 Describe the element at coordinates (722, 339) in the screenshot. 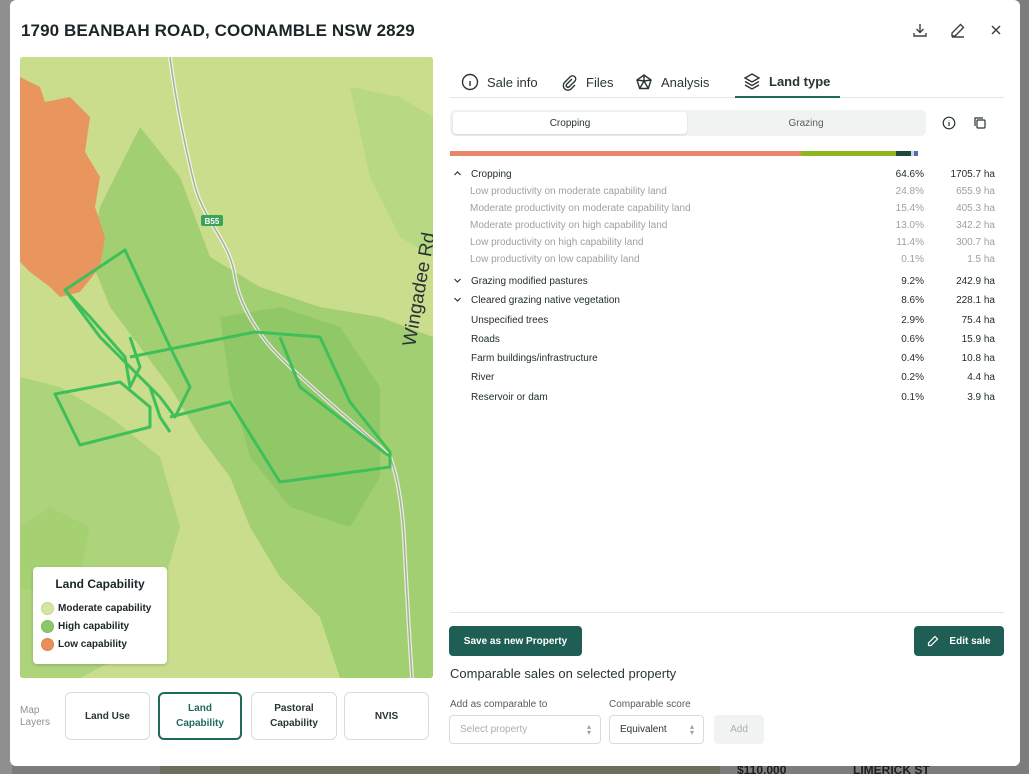

I see `land-type-row: Roads 0.6% 15.9 ha` at that location.